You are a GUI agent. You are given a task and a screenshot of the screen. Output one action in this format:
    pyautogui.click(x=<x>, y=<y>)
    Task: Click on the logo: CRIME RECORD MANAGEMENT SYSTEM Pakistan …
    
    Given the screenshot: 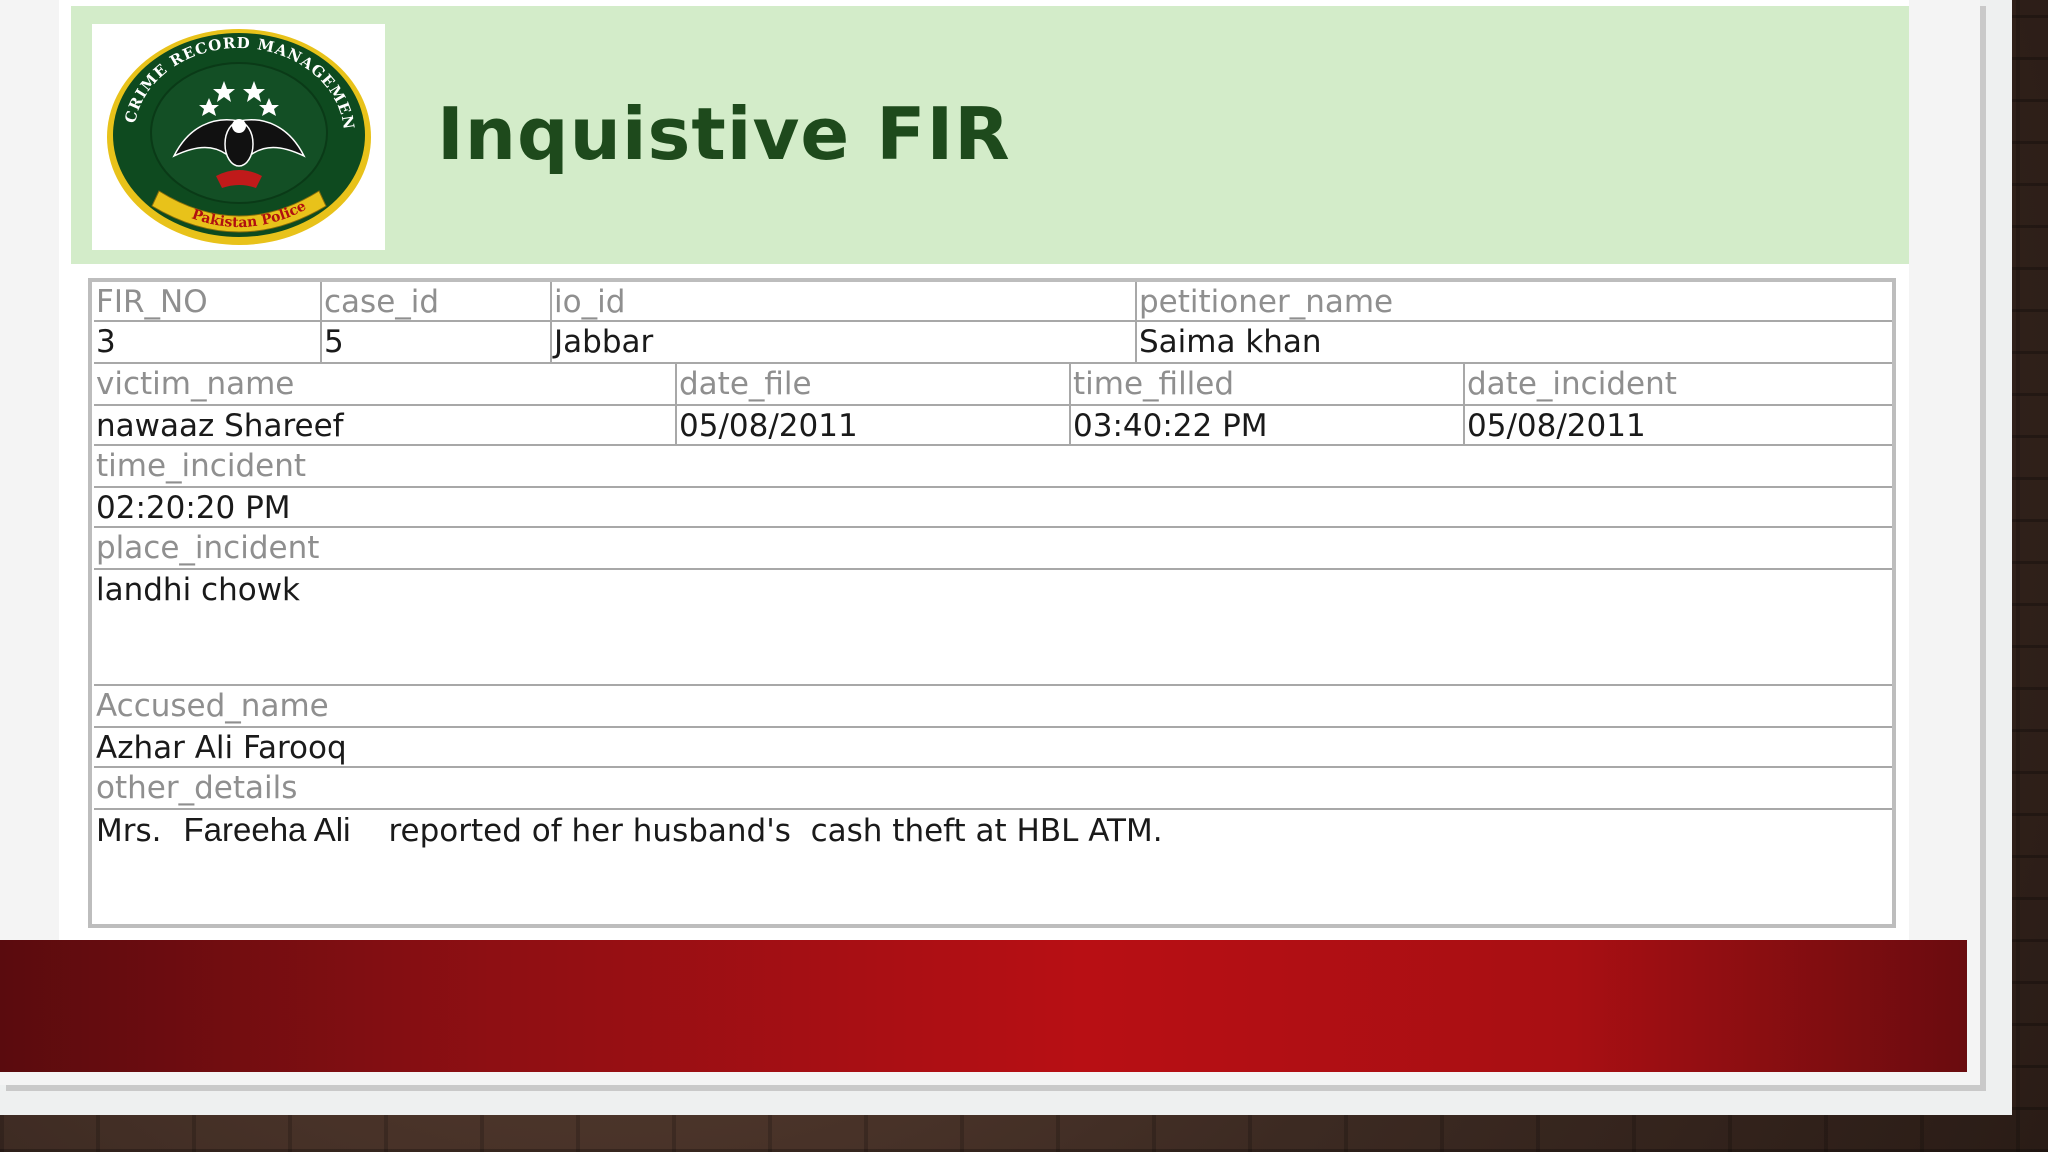 What is the action you would take?
    pyautogui.click(x=238, y=137)
    